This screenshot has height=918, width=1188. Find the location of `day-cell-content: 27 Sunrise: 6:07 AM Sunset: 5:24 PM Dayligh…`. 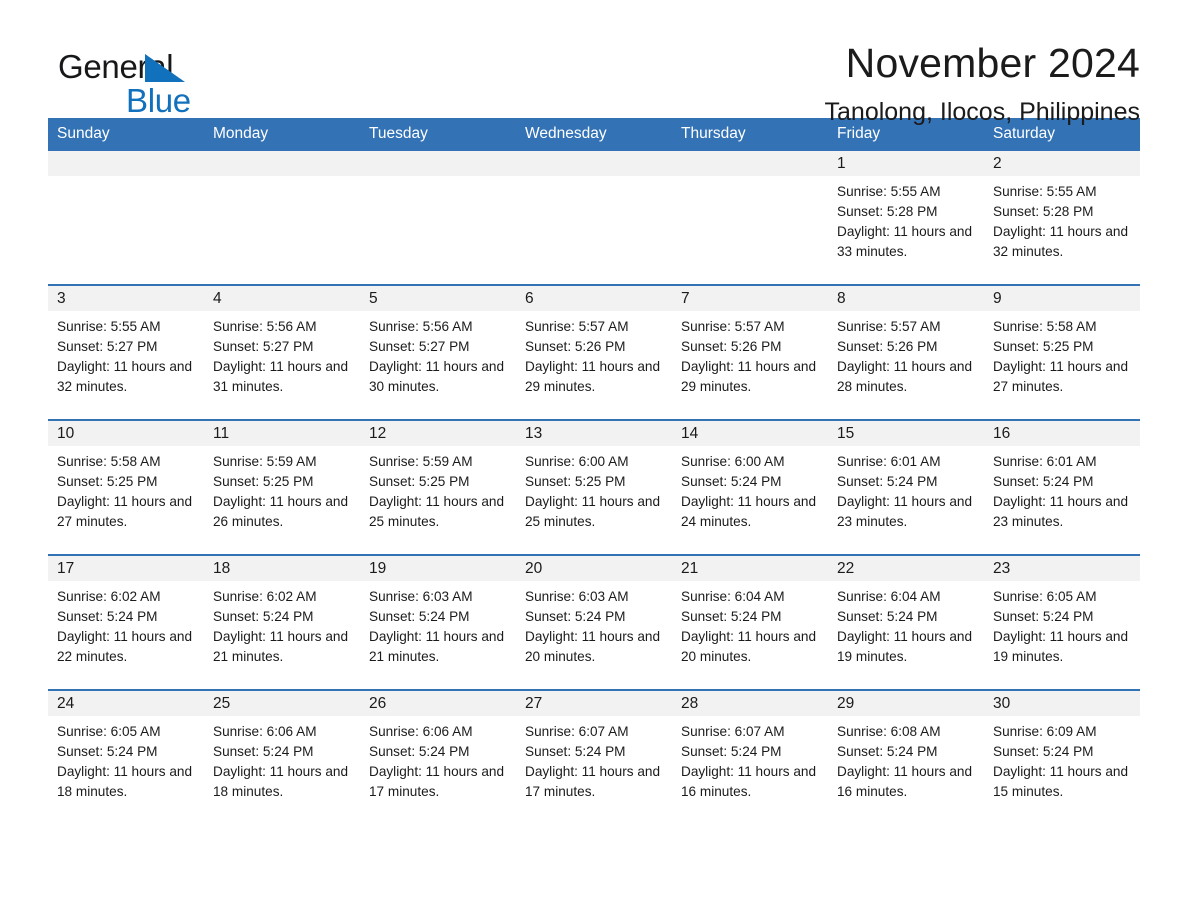

day-cell-content: 27 Sunrise: 6:07 AM Sunset: 5:24 PM Dayligh… is located at coordinates (594, 757).